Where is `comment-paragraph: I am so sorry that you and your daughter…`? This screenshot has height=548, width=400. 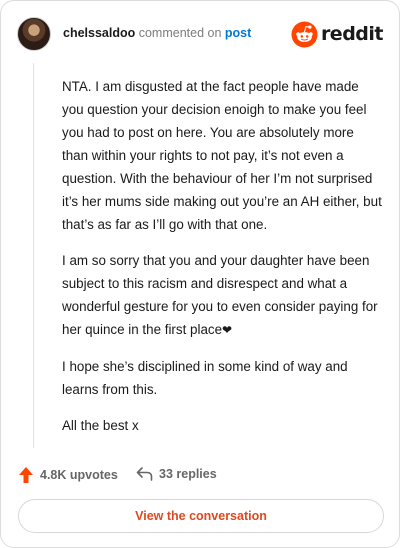 comment-paragraph: I am so sorry that you and your daughter… is located at coordinates (222, 295).